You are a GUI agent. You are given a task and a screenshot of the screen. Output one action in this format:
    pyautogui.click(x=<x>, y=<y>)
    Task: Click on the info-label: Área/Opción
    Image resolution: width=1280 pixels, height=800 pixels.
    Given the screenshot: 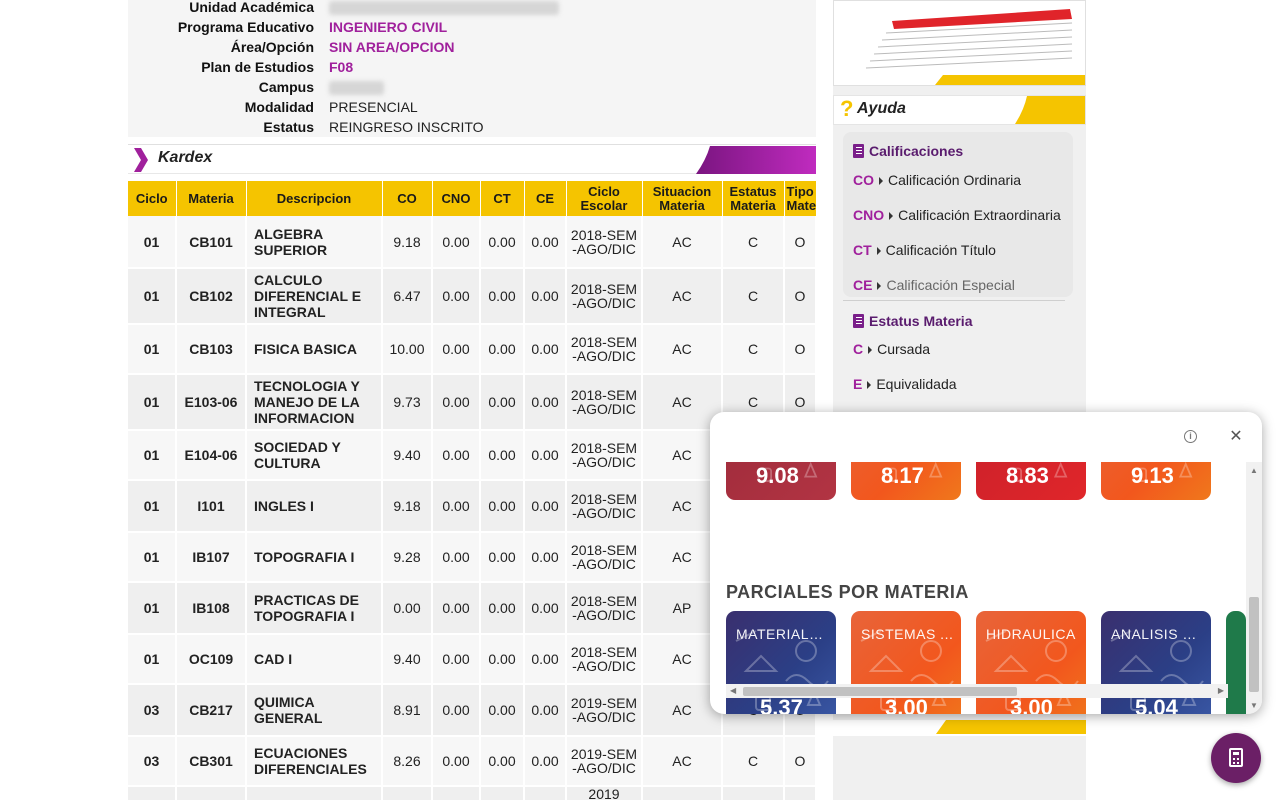 What is the action you would take?
    pyautogui.click(x=272, y=47)
    